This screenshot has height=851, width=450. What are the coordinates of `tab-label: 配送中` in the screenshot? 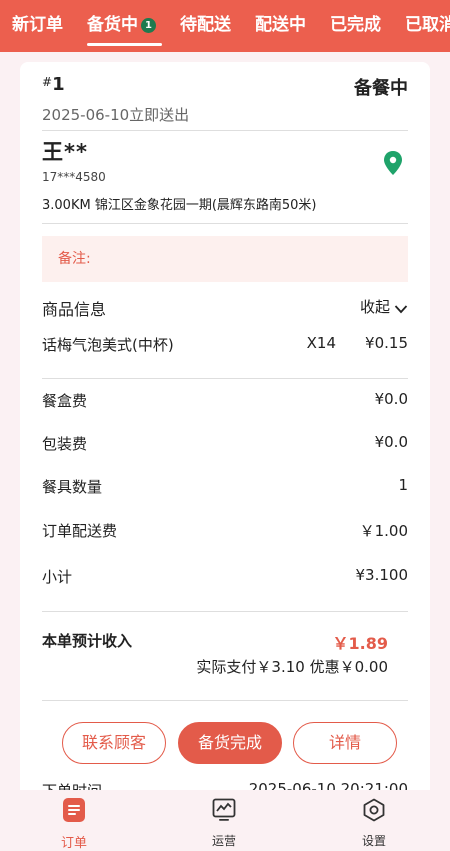 It's located at (280, 25).